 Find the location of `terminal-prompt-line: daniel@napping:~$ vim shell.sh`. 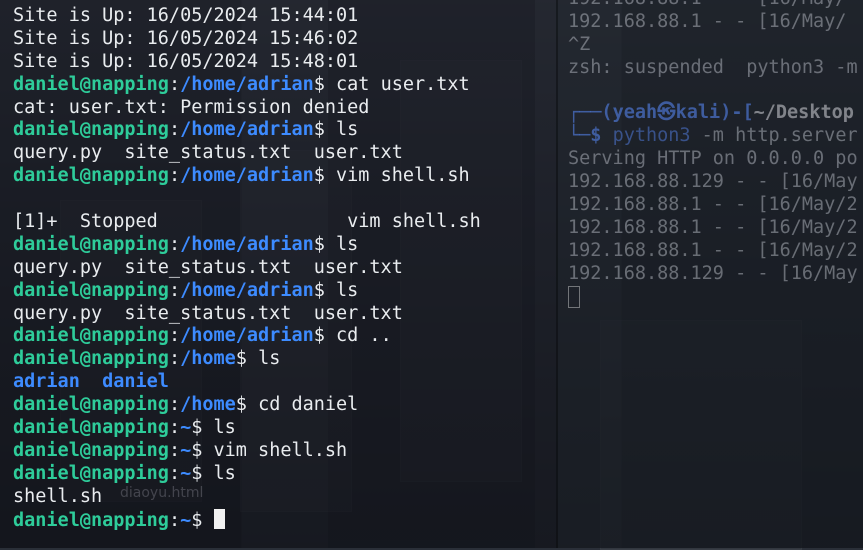

terminal-prompt-line: daniel@napping:~$ vim shell.sh is located at coordinates (247, 451).